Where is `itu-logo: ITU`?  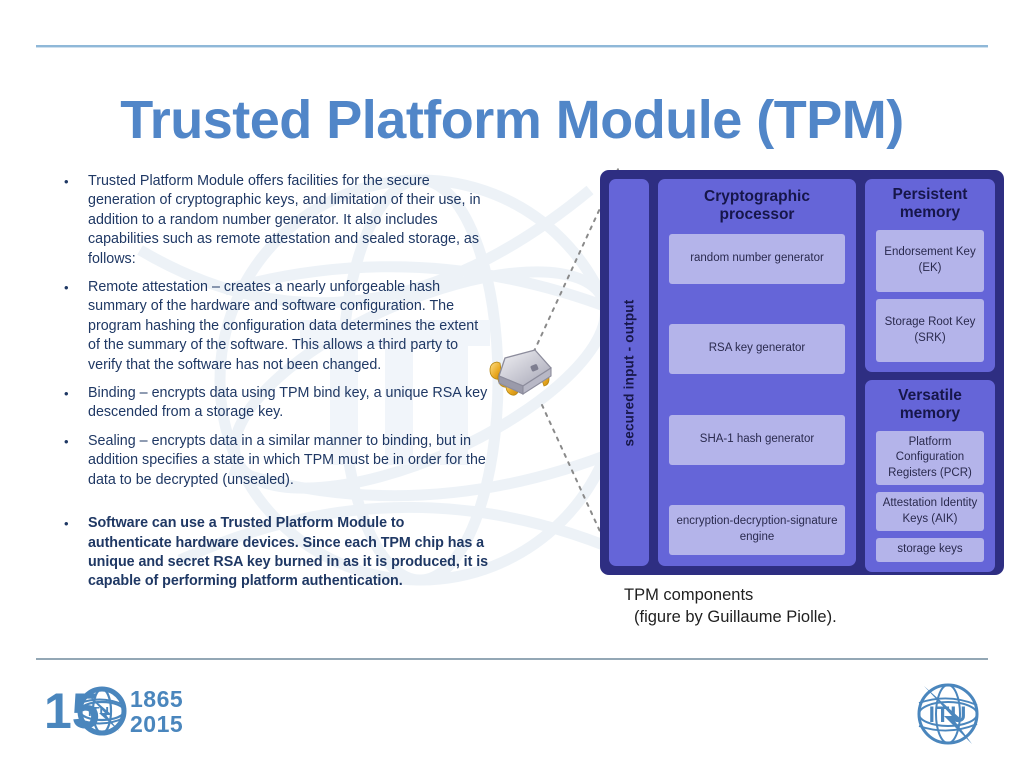
itu-logo: ITU is located at coordinates (948, 714).